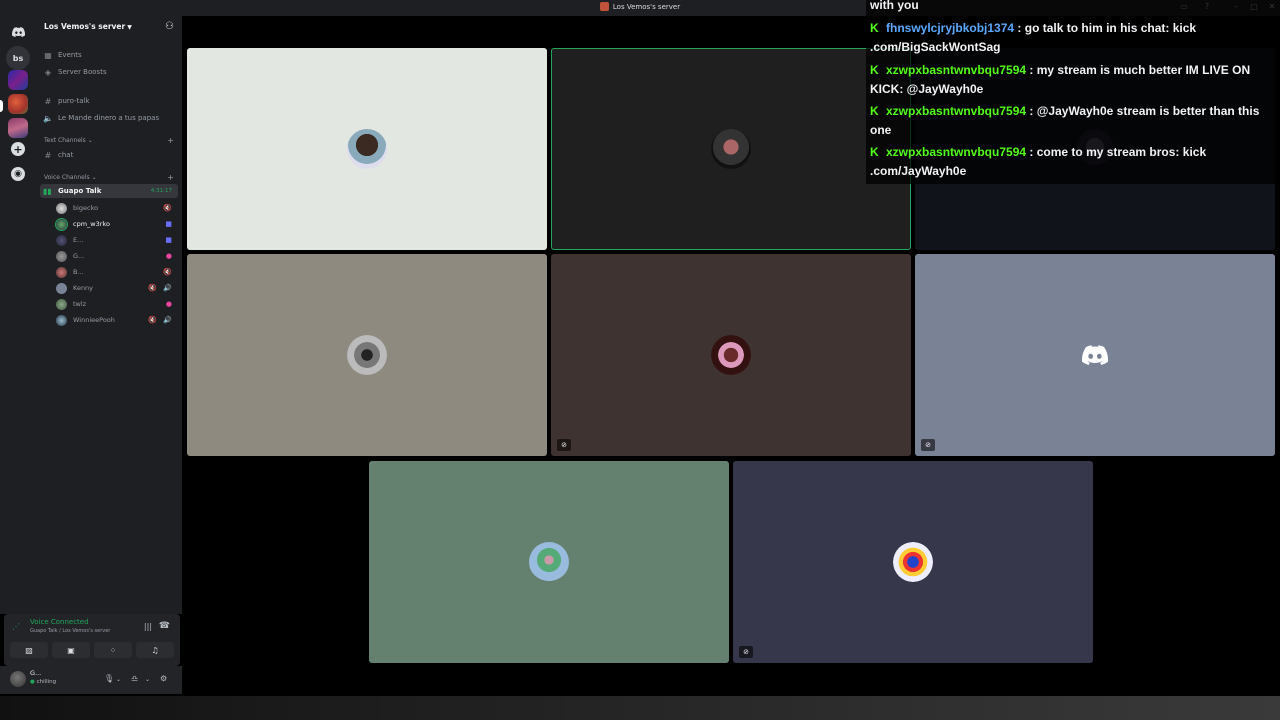 This screenshot has width=1280, height=720. What do you see at coordinates (109, 28) in the screenshot?
I see `server-header: Los Vemos's server ▼ ⚇` at bounding box center [109, 28].